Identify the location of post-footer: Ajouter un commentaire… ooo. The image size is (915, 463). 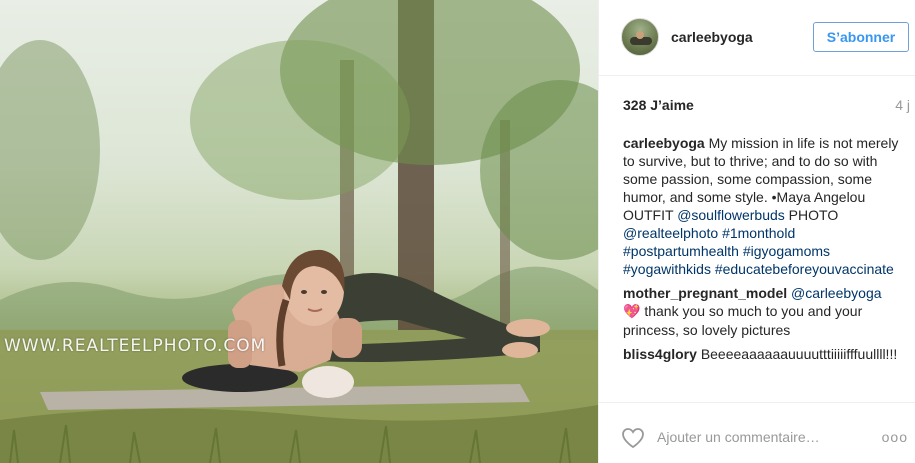
(757, 432).